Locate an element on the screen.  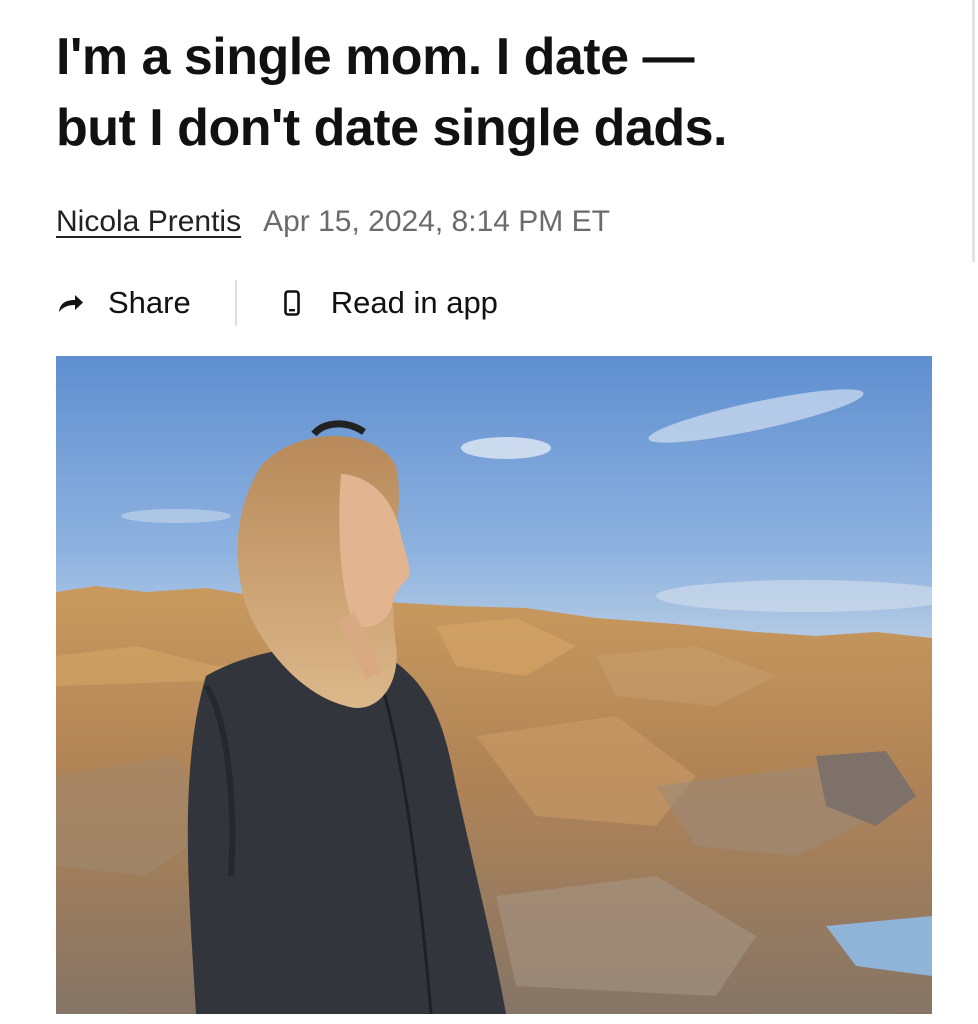
action-divider is located at coordinates (235, 303).